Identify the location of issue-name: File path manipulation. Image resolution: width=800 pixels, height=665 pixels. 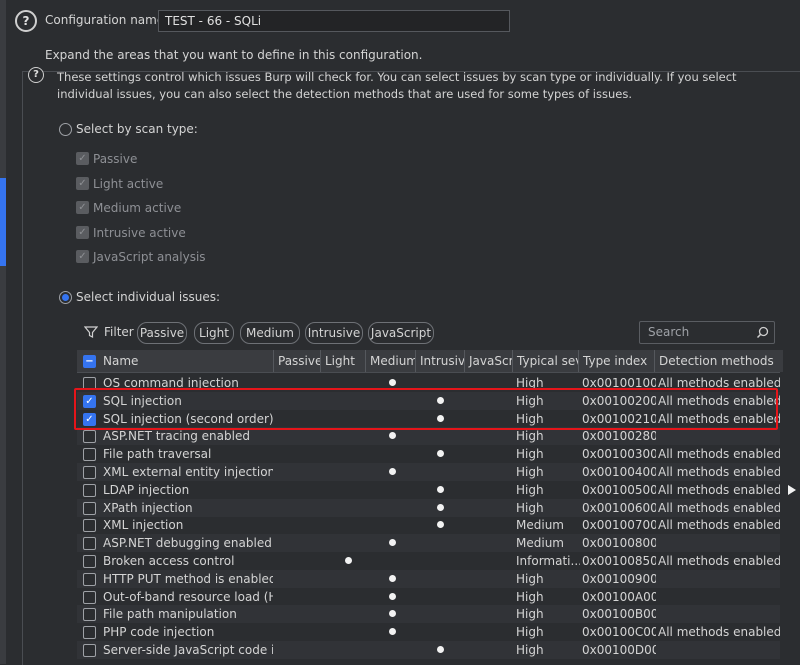
(170, 614).